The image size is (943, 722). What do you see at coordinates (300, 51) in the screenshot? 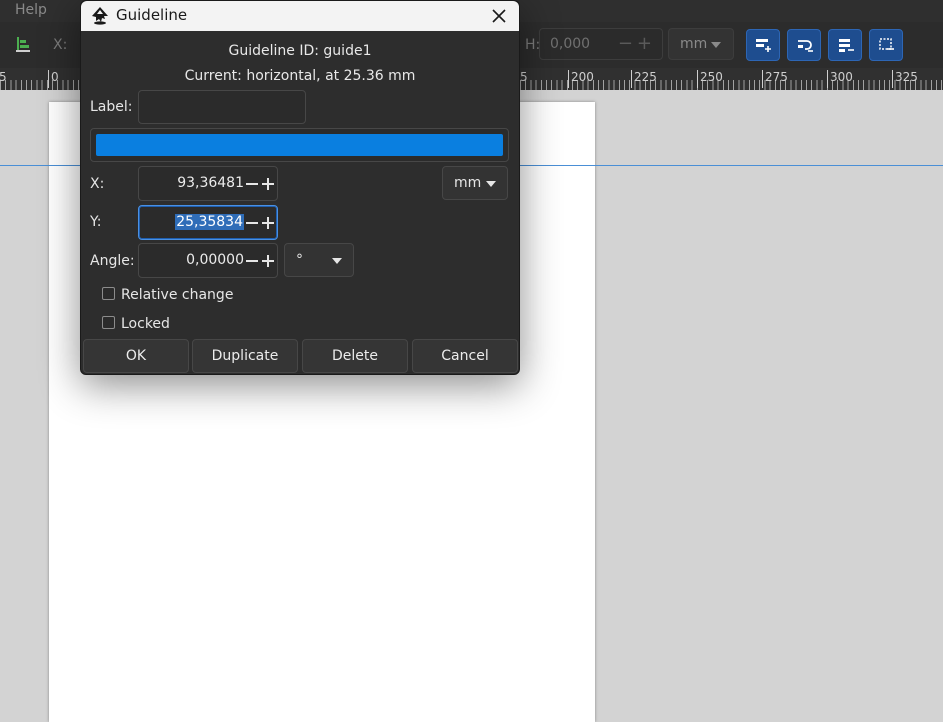
I see `guideline-id-text: Guideline ID: guide1` at bounding box center [300, 51].